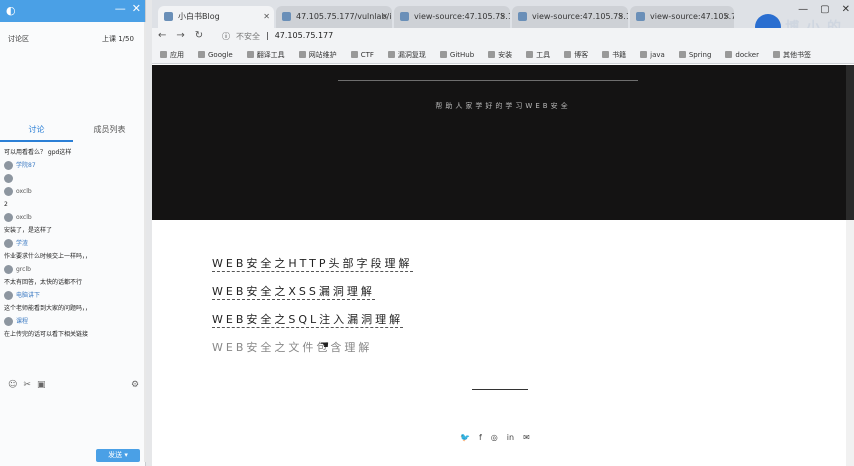 This screenshot has height=466, width=854. What do you see at coordinates (226, 36) in the screenshot?
I see `info-icon: ⓘ` at bounding box center [226, 36].